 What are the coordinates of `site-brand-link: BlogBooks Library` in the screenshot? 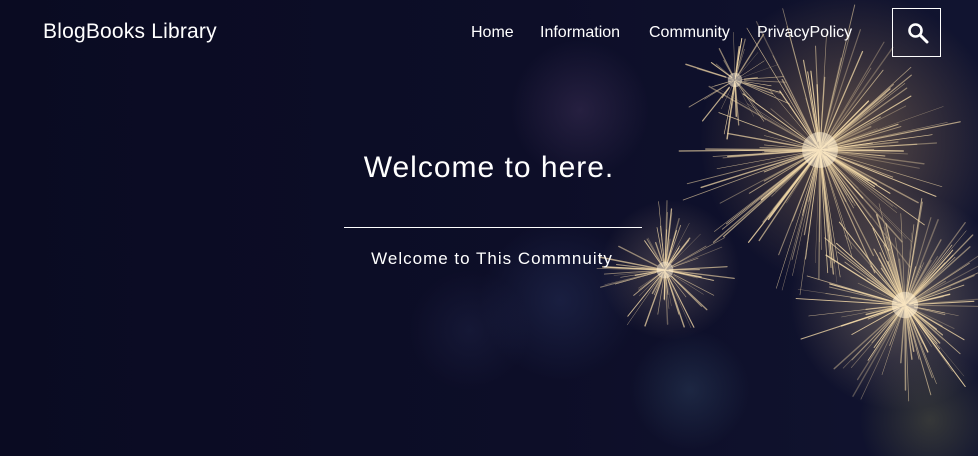 It's located at (130, 32).